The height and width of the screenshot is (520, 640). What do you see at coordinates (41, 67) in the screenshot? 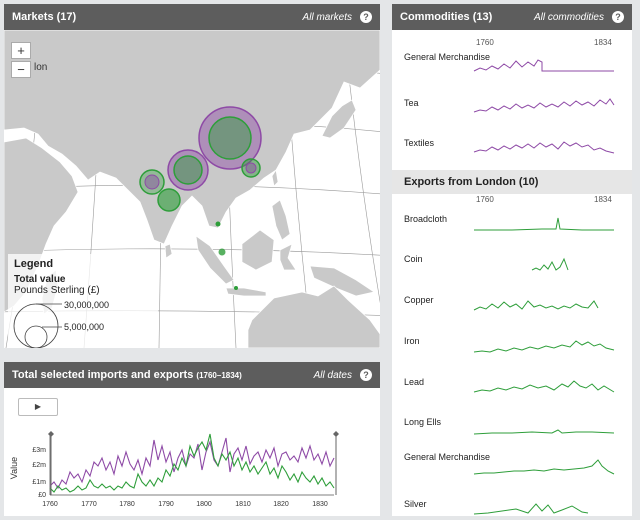
I see `map-place-label: lon` at bounding box center [41, 67].